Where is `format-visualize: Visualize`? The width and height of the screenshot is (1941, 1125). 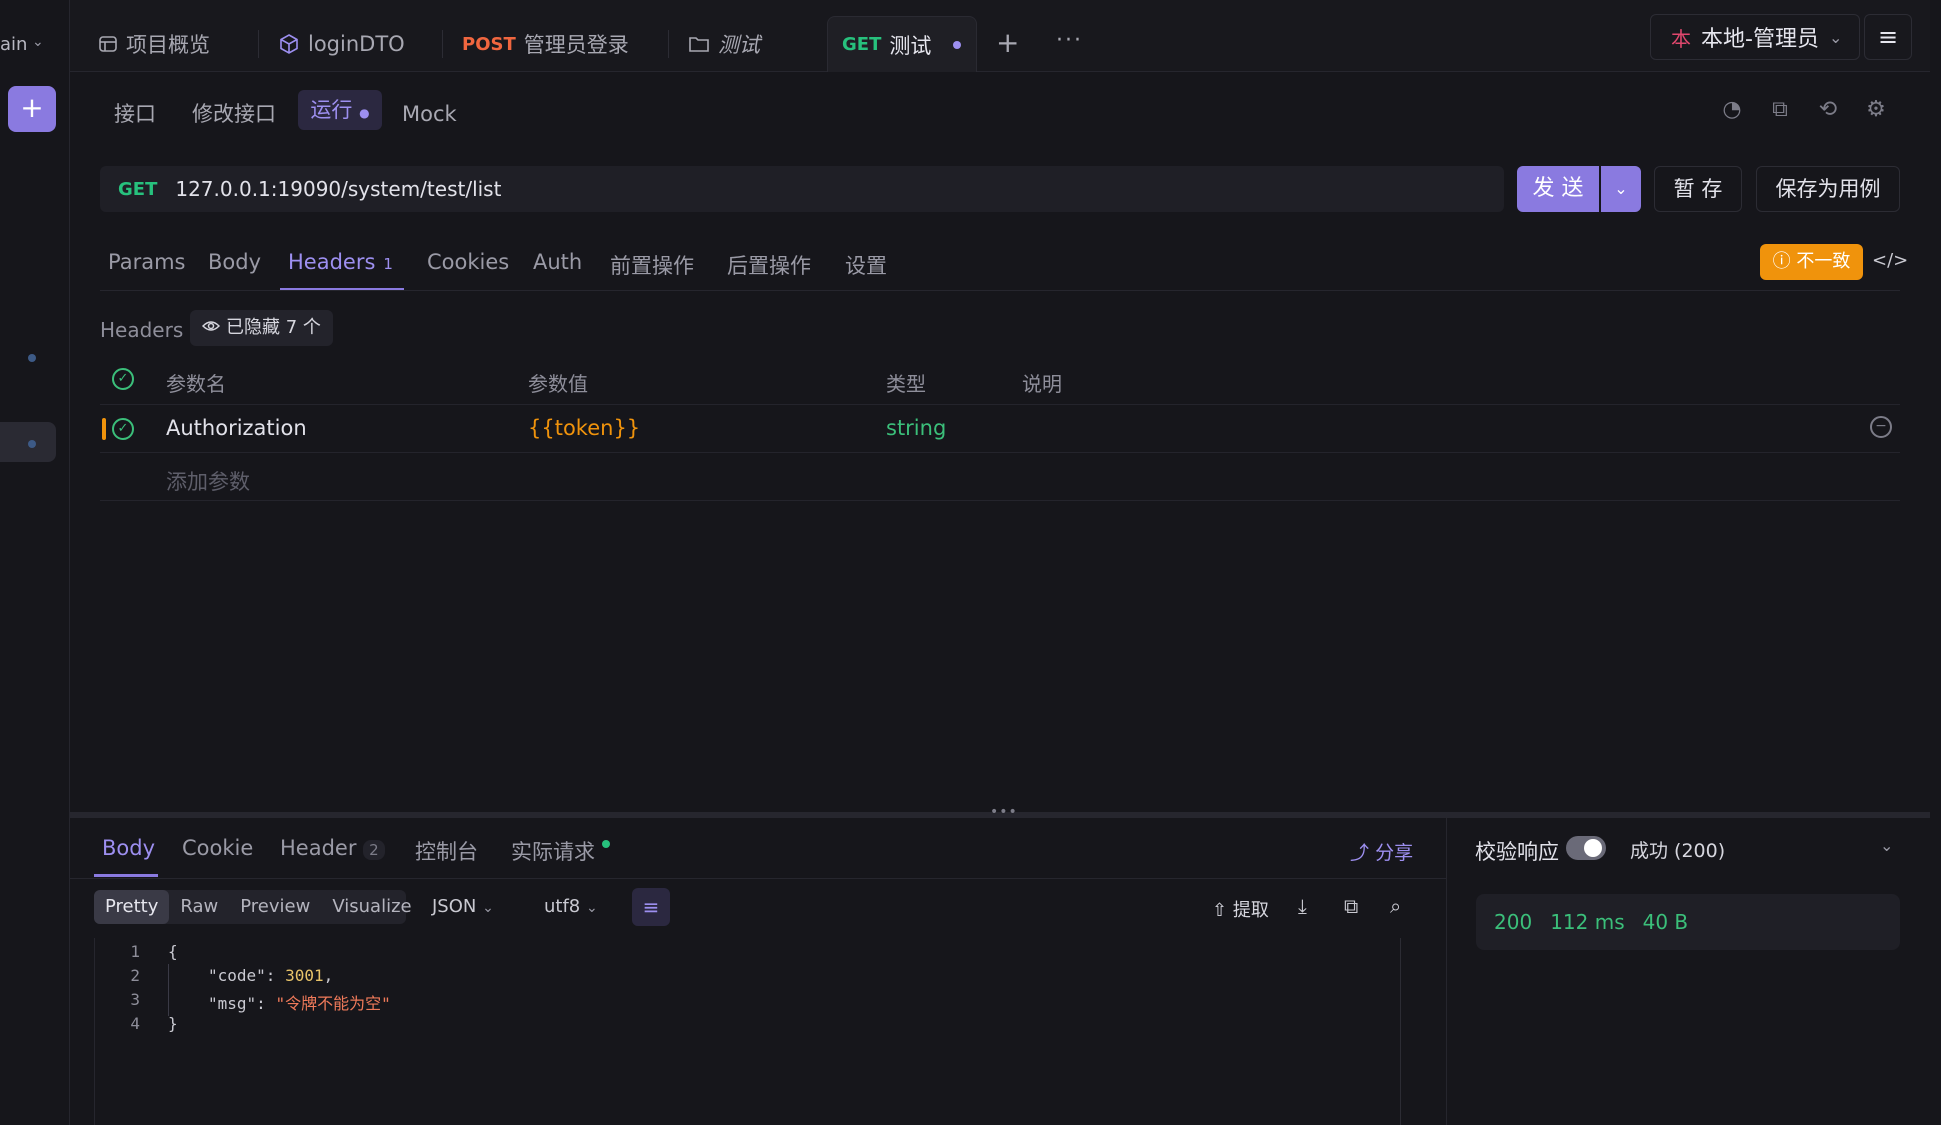 format-visualize: Visualize is located at coordinates (371, 907).